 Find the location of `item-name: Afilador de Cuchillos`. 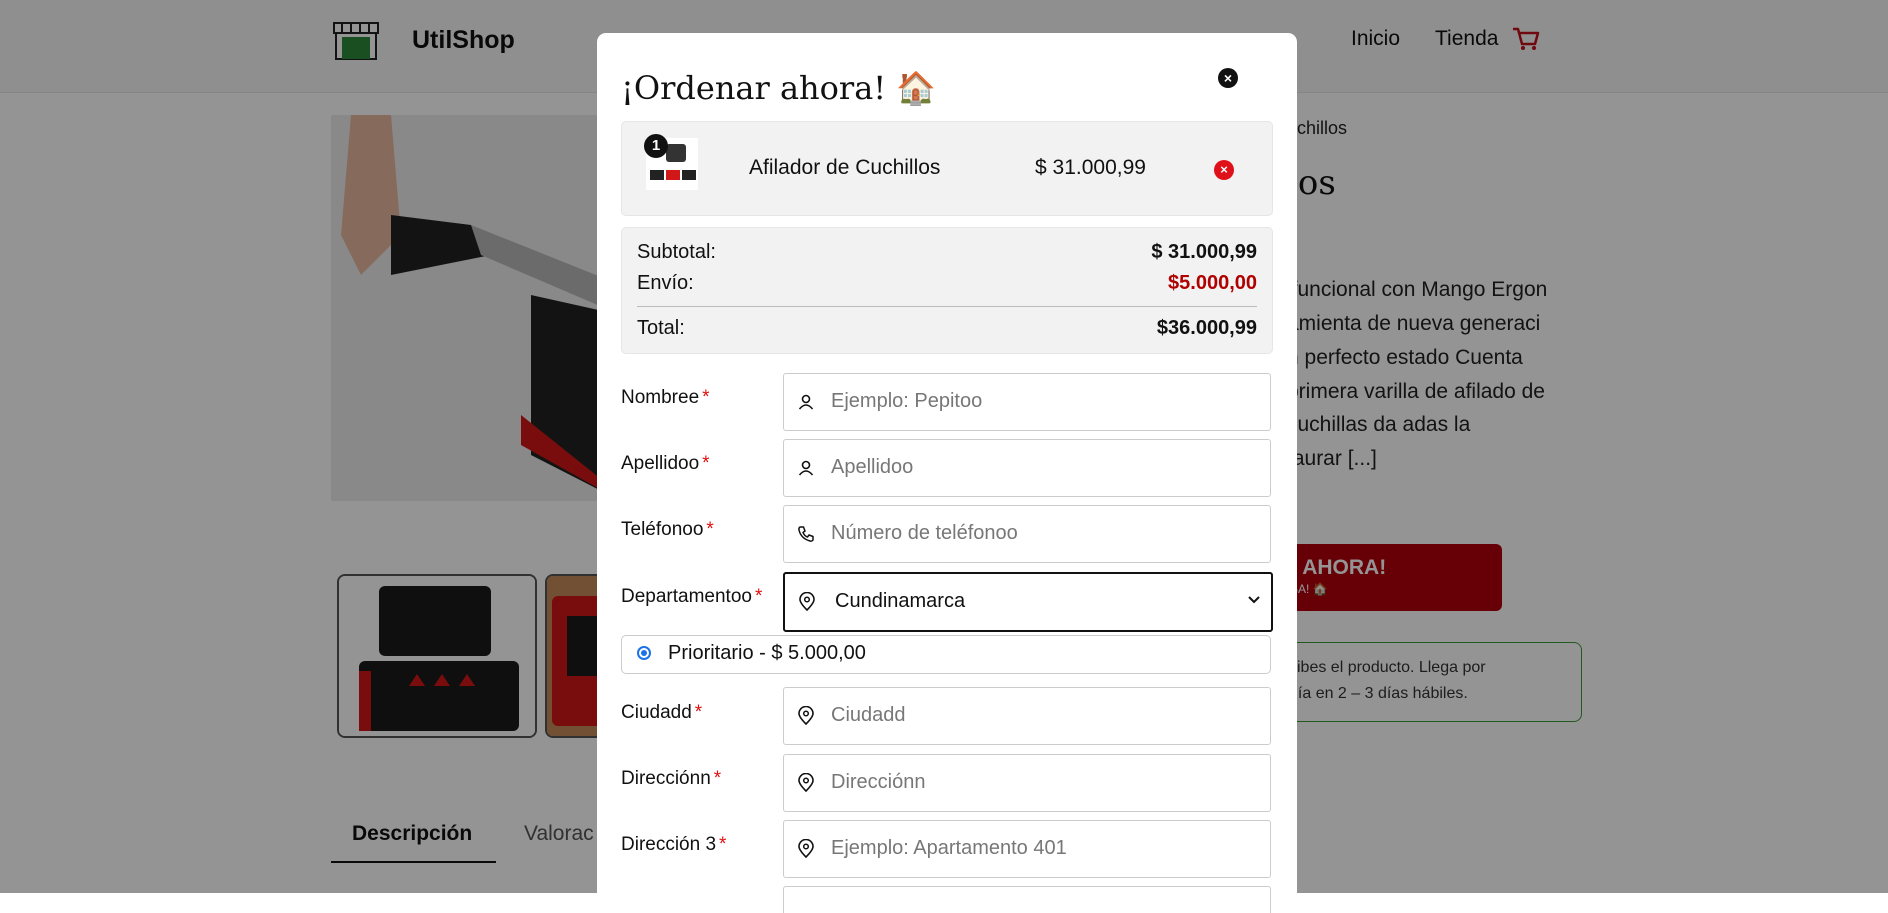

item-name: Afilador de Cuchillos is located at coordinates (845, 167).